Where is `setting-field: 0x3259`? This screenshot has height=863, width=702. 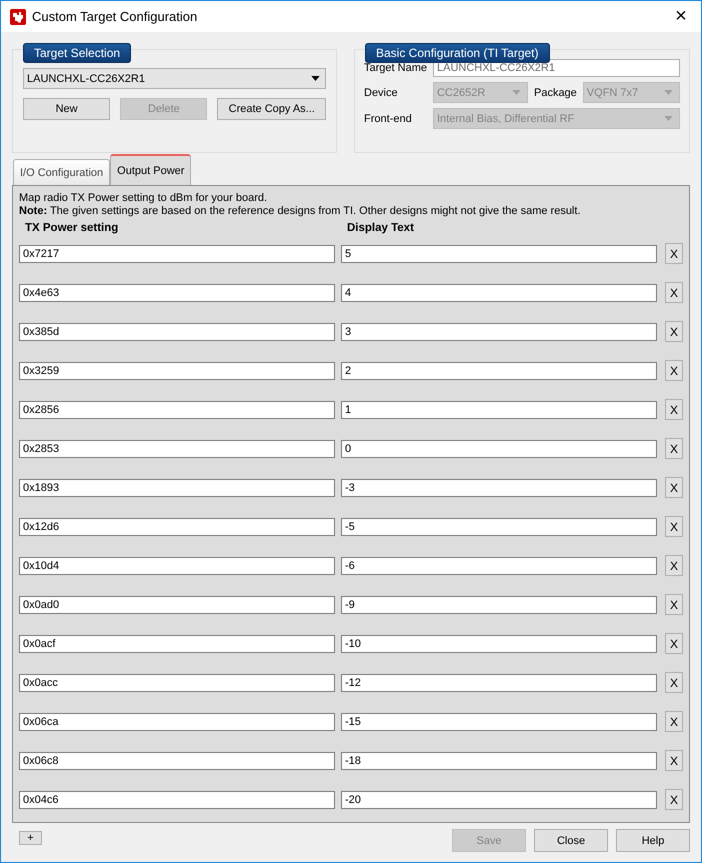
setting-field: 0x3259 is located at coordinates (177, 371).